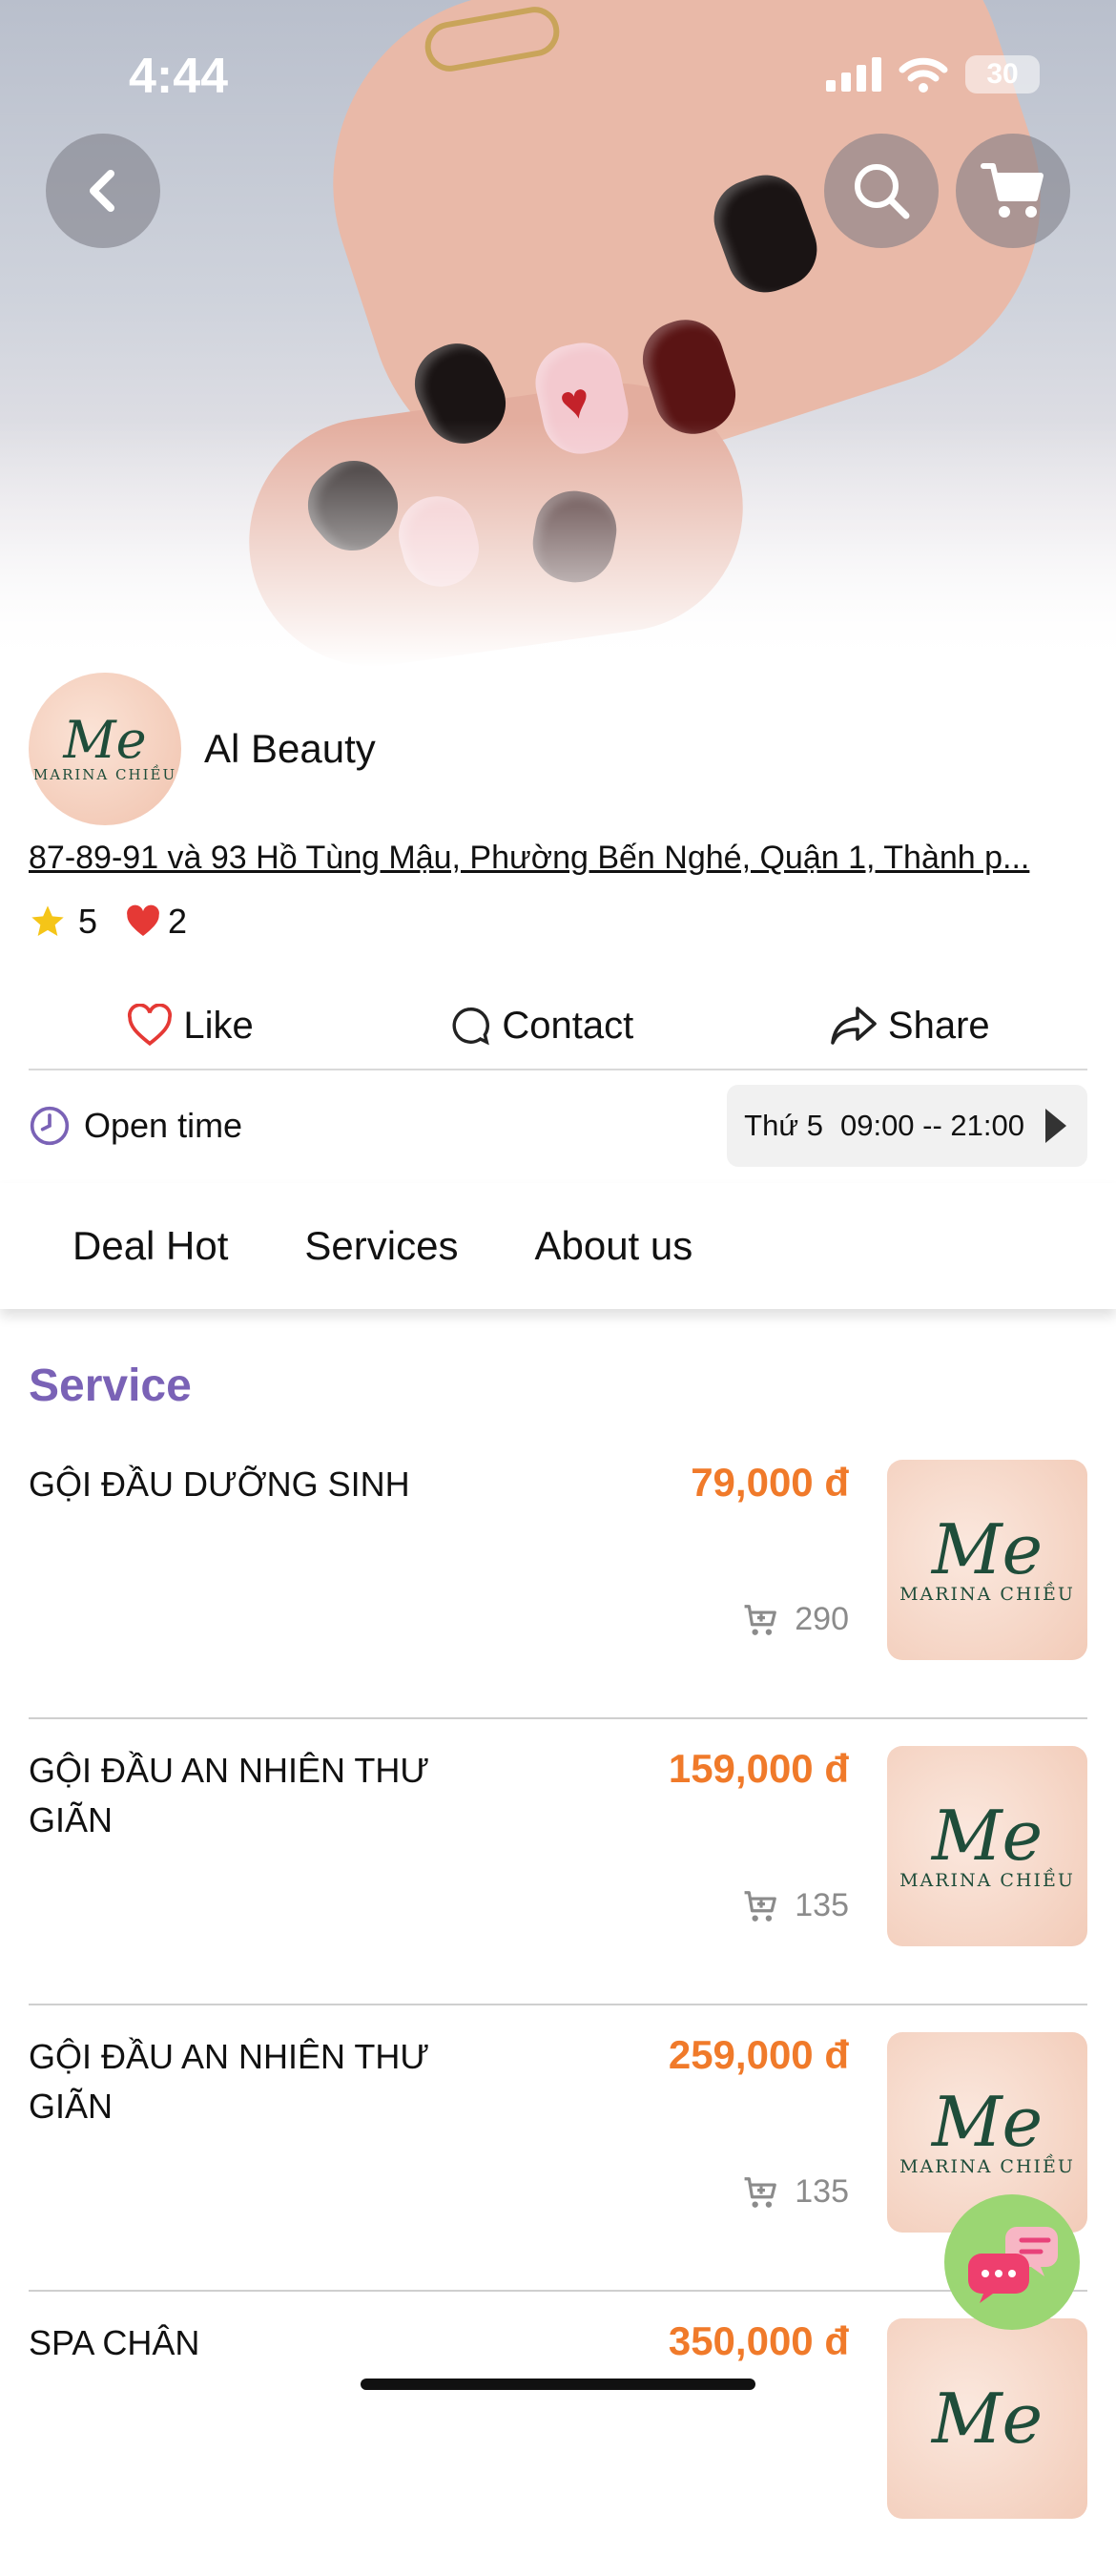 This screenshot has height=2576, width=1116. What do you see at coordinates (853, 74) in the screenshot?
I see `signal-icon` at bounding box center [853, 74].